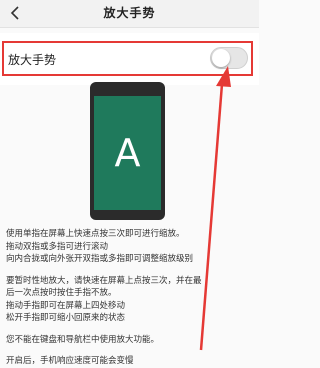 This screenshot has width=320, height=368. I want to click on instruction-line: 拖动手指即可在屏幕上四处移动, so click(66, 305).